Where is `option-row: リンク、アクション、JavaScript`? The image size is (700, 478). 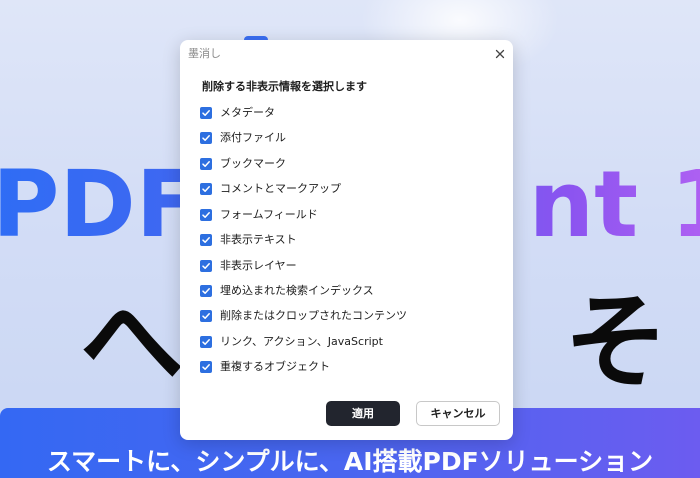
option-row: リンク、アクション、JavaScript is located at coordinates (350, 342).